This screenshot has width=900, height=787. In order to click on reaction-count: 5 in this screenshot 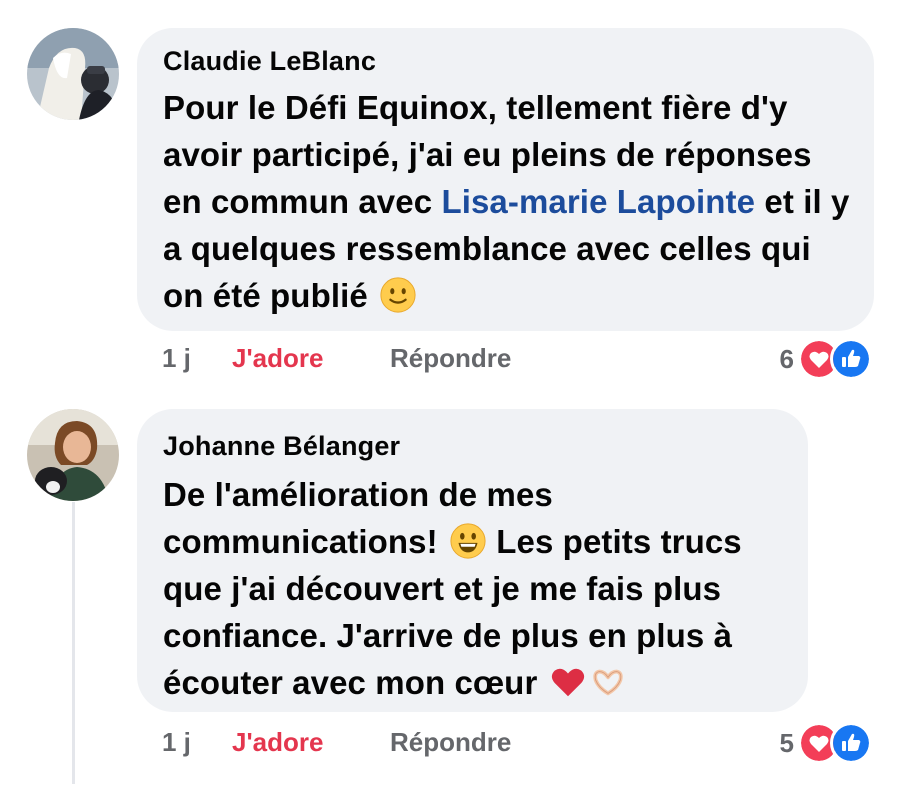, I will do `click(786, 742)`.